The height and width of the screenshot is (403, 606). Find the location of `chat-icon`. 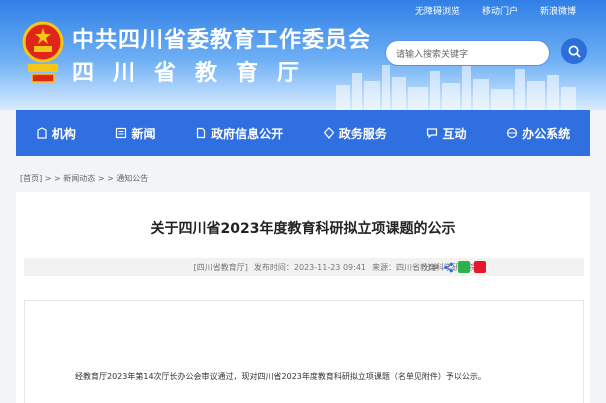

chat-icon is located at coordinates (432, 133).